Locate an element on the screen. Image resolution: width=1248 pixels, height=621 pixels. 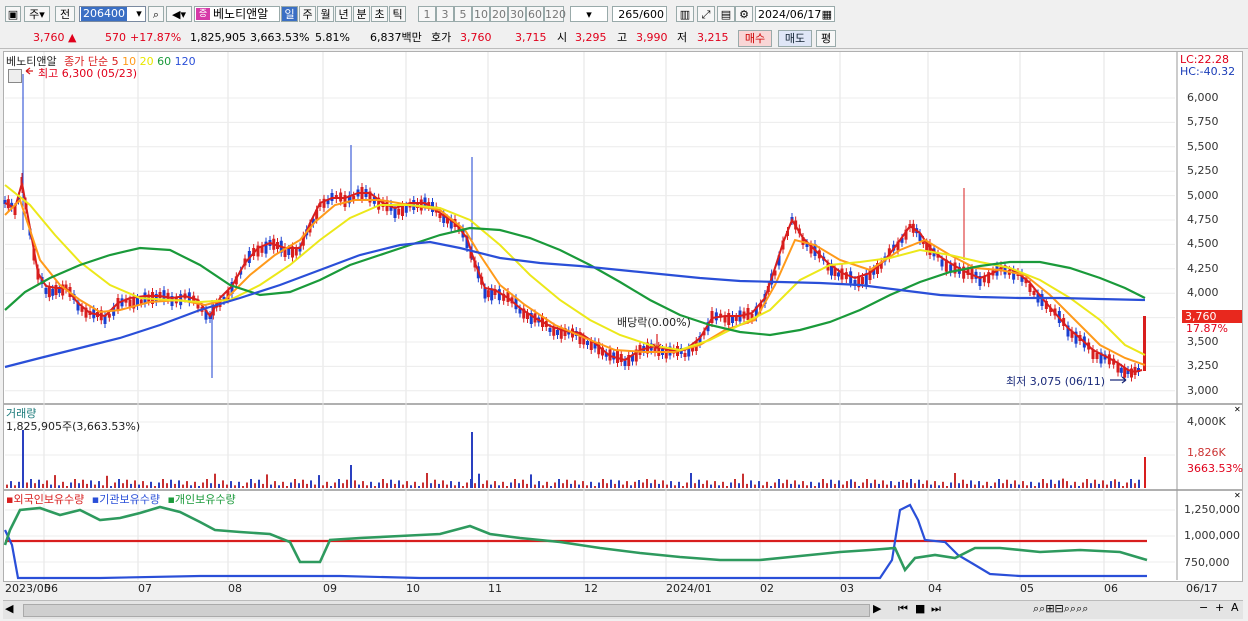
x-tick: 02 is located at coordinates (767, 588).